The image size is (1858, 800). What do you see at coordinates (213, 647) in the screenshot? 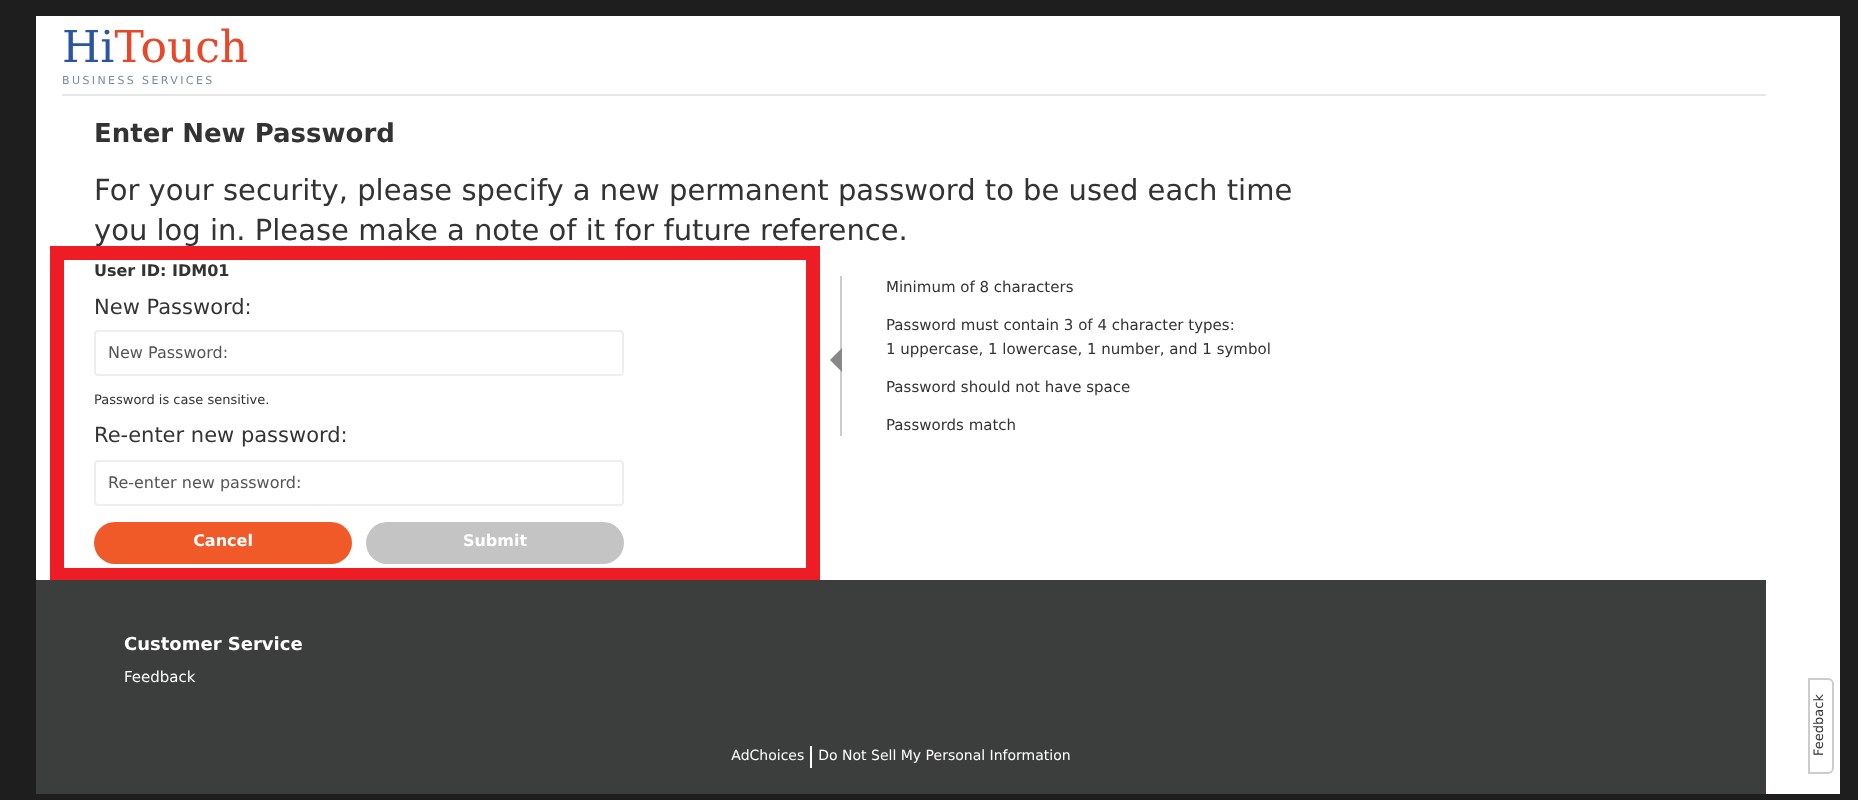
I see `footer-heading: Customer Service` at bounding box center [213, 647].